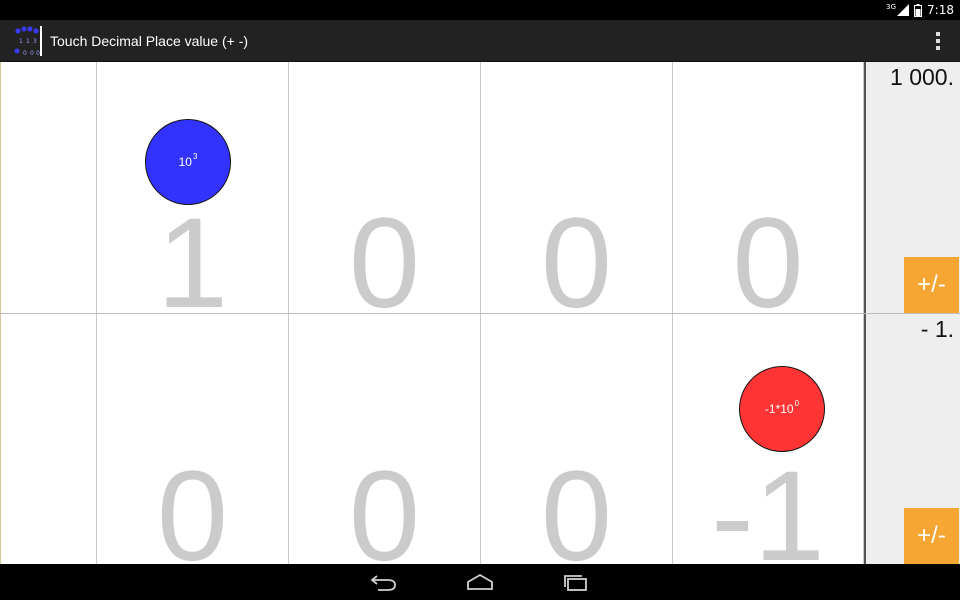 This screenshot has width=960, height=600. Describe the element at coordinates (891, 7) in the screenshot. I see `network-type: 3G` at that location.